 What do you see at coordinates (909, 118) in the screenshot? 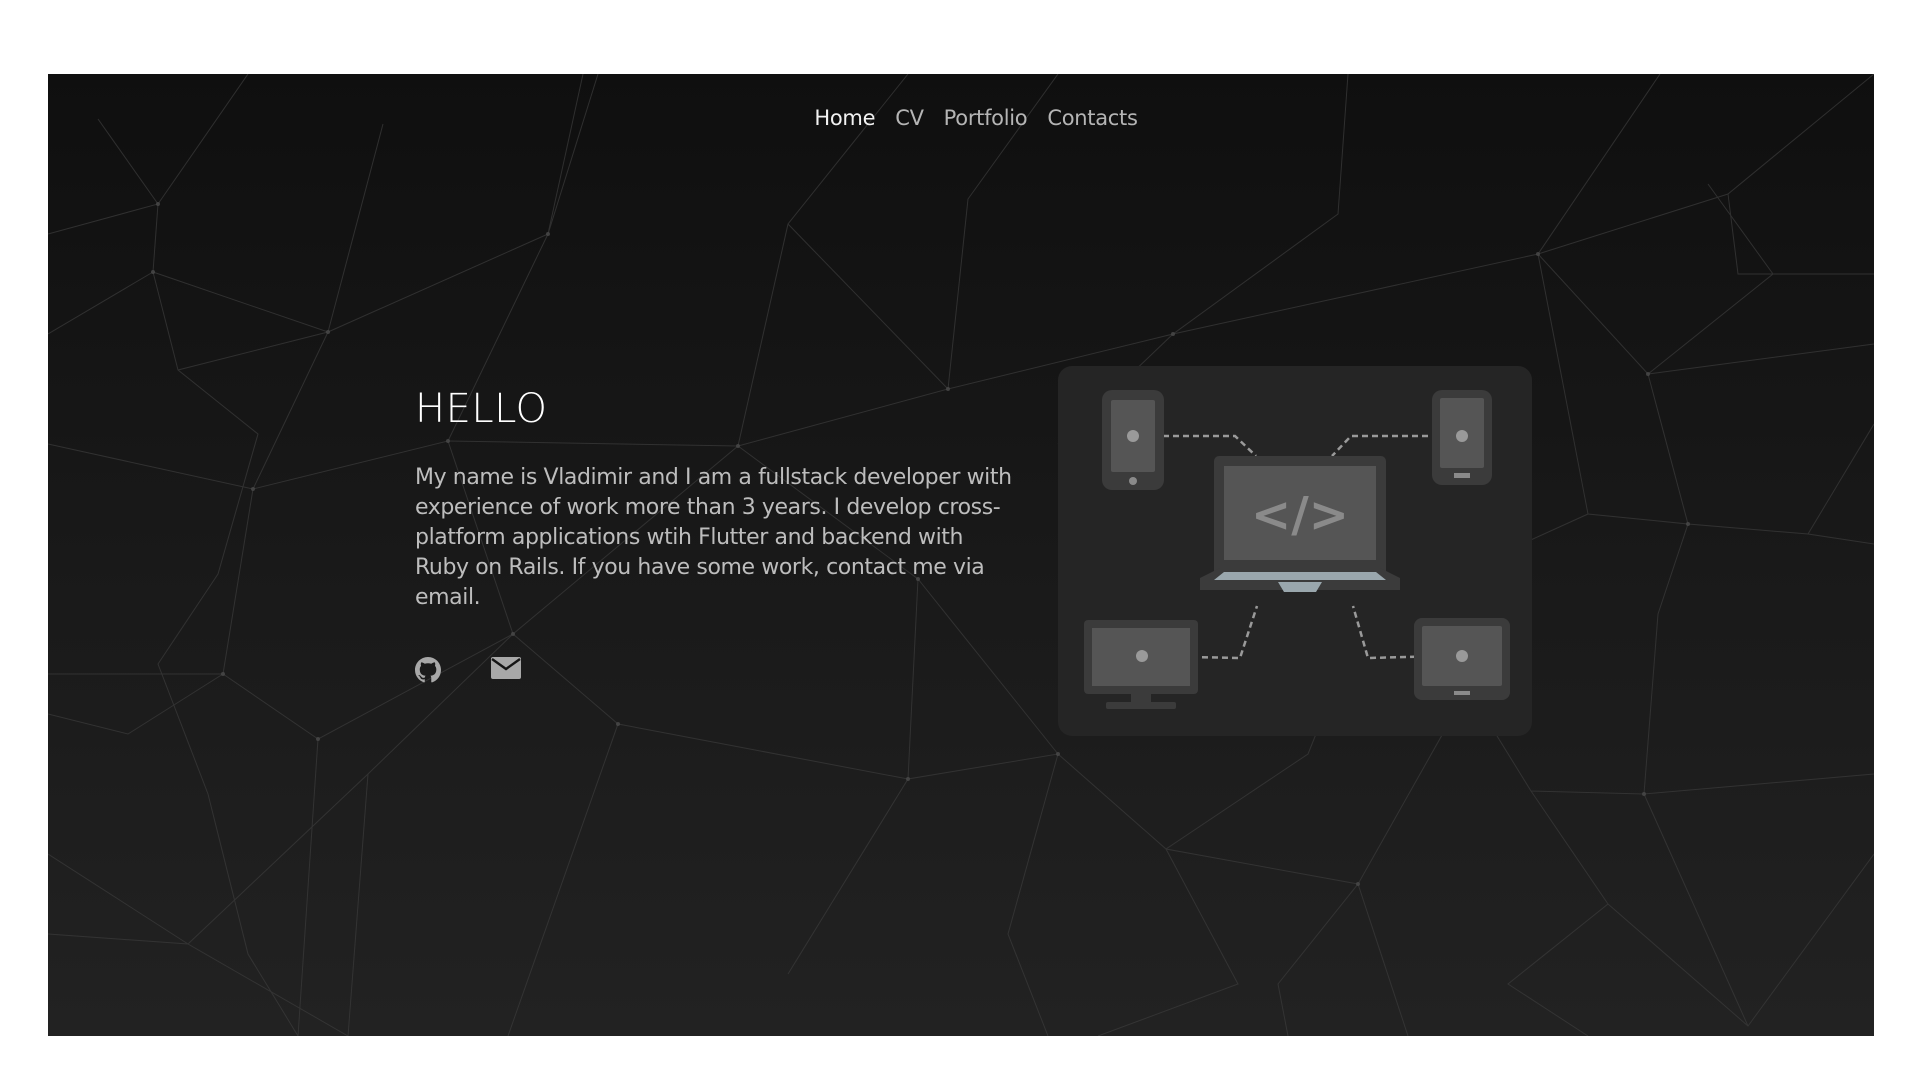
I see `nav-link-cv: CV` at bounding box center [909, 118].